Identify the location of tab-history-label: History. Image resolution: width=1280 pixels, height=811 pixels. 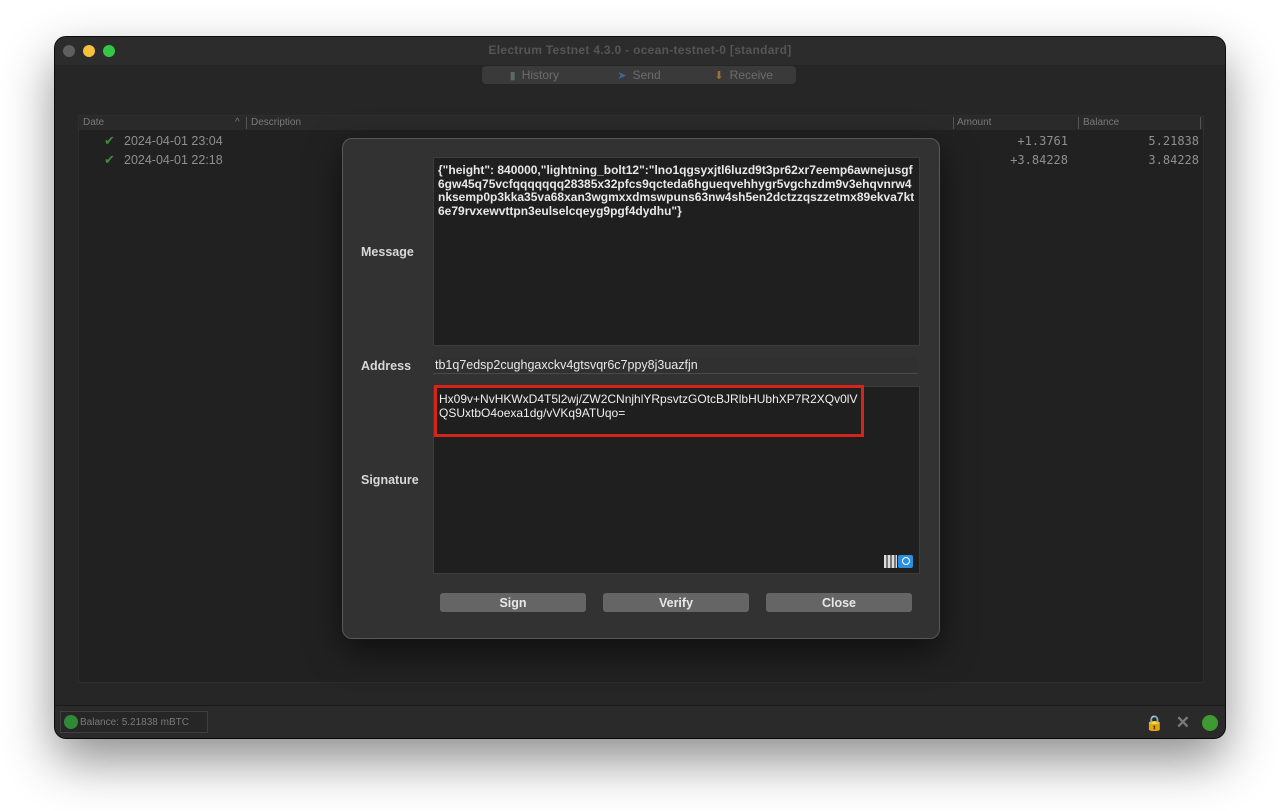
(540, 75).